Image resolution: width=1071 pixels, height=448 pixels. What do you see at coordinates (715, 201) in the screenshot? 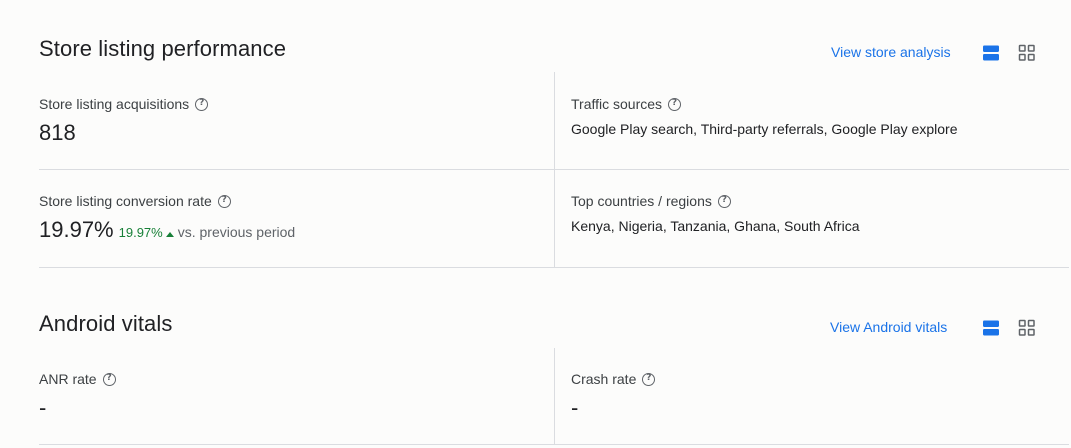
I see `top-countries-label-row: Top countries / regions ?` at bounding box center [715, 201].